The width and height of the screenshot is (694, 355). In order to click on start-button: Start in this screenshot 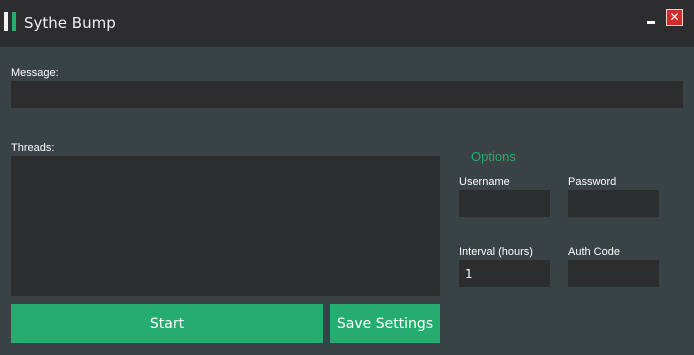, I will do `click(167, 323)`.